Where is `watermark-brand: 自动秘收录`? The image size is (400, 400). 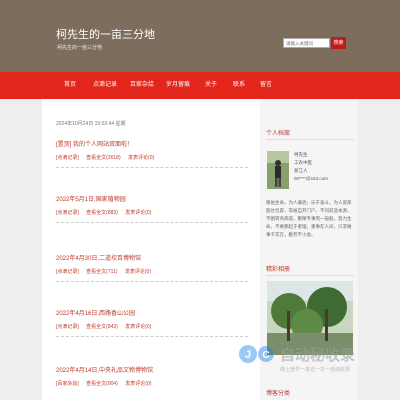
watermark-brand: 自动秘收录 is located at coordinates (317, 355).